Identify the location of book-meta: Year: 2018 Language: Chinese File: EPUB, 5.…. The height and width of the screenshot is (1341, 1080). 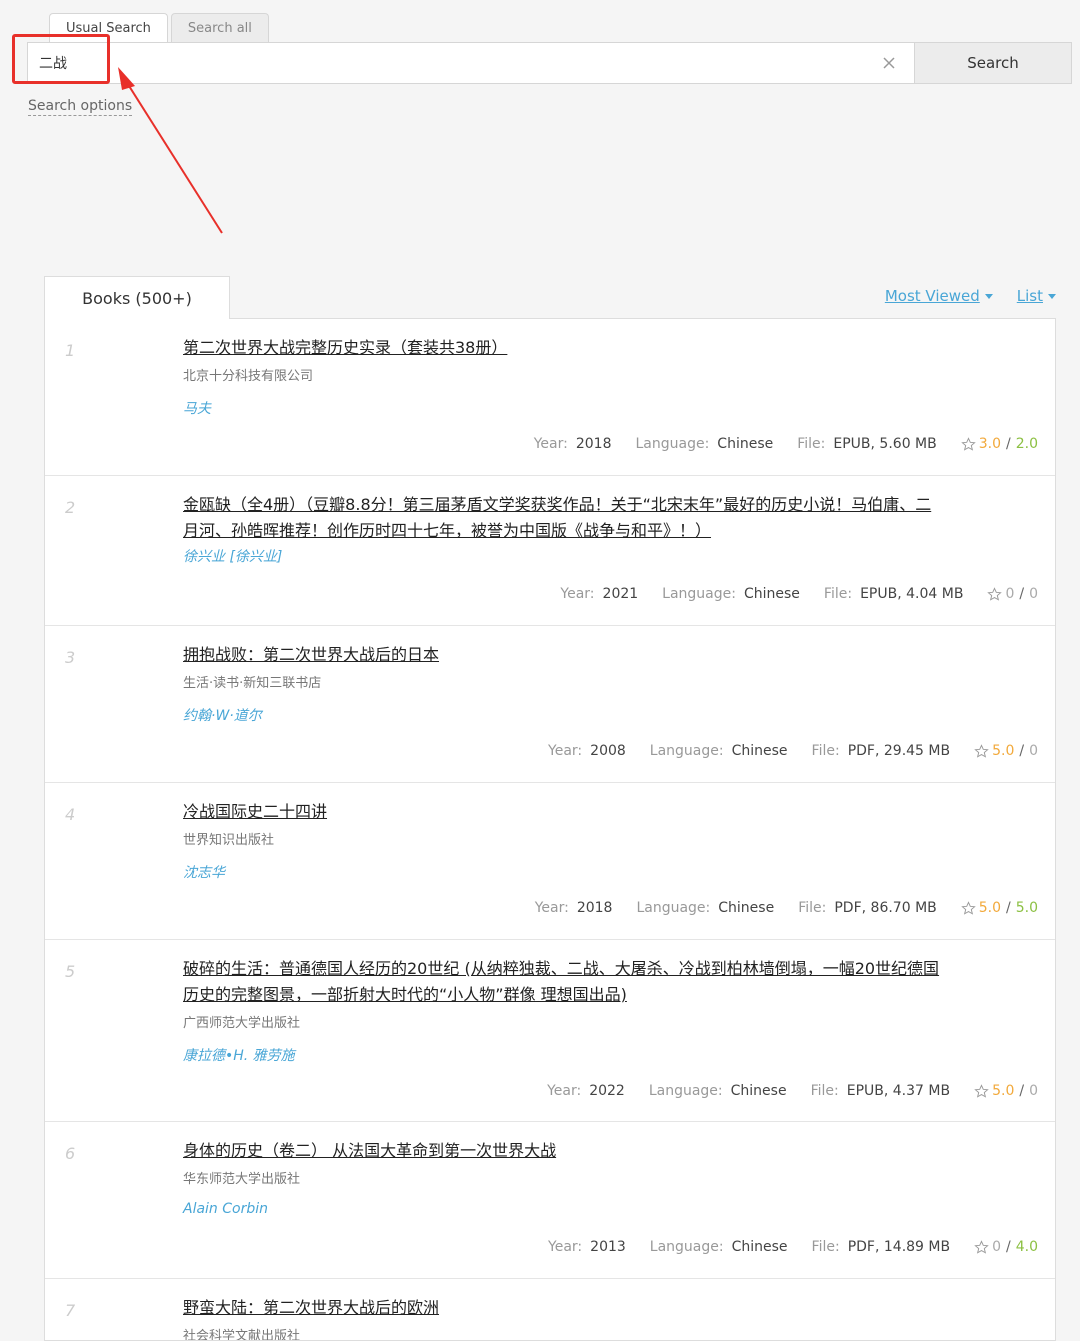
(786, 444).